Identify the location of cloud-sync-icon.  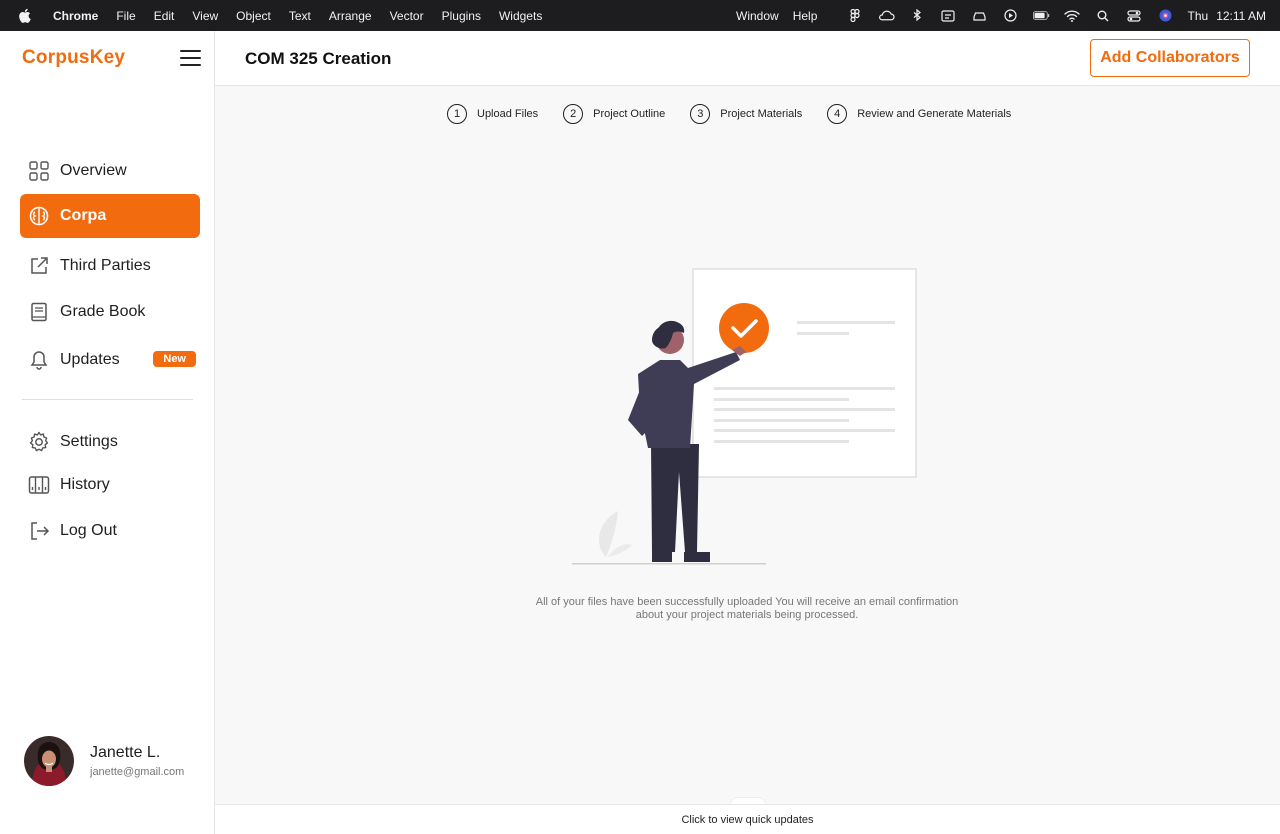
(886, 15).